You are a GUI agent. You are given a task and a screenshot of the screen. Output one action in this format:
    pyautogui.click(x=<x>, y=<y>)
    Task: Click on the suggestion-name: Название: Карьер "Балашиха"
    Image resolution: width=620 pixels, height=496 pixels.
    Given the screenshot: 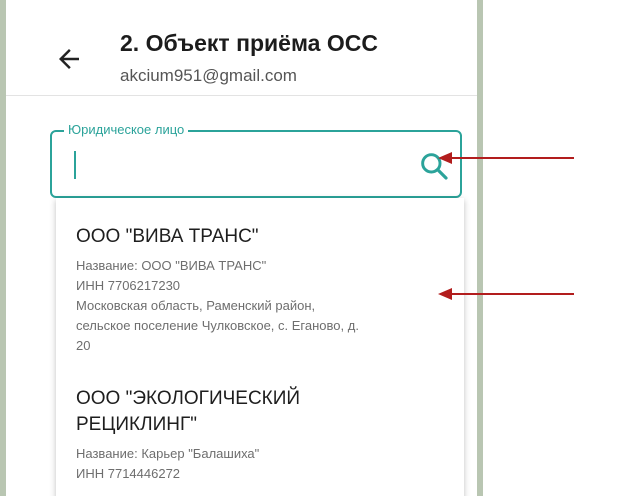 What is the action you would take?
    pyautogui.click(x=168, y=453)
    